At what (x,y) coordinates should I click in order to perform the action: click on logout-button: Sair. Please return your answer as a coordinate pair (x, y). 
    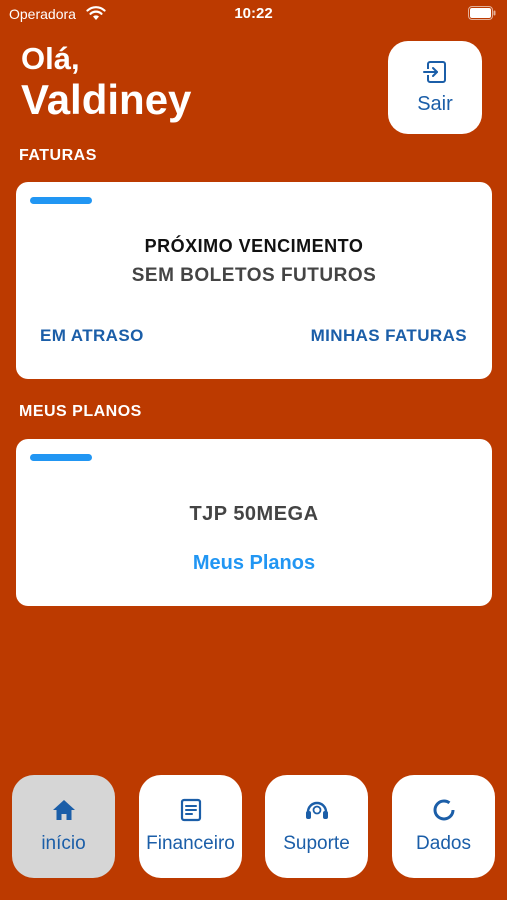
    Looking at the image, I should click on (435, 87).